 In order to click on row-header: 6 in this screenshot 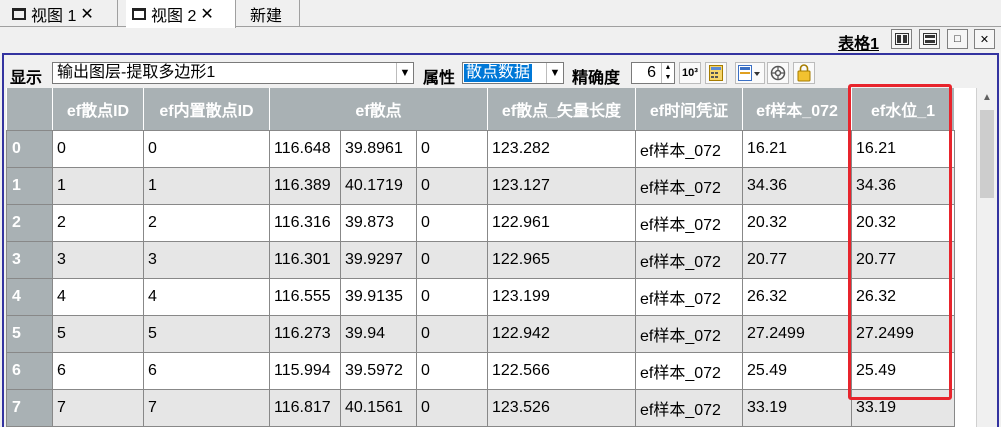, I will do `click(29, 370)`.